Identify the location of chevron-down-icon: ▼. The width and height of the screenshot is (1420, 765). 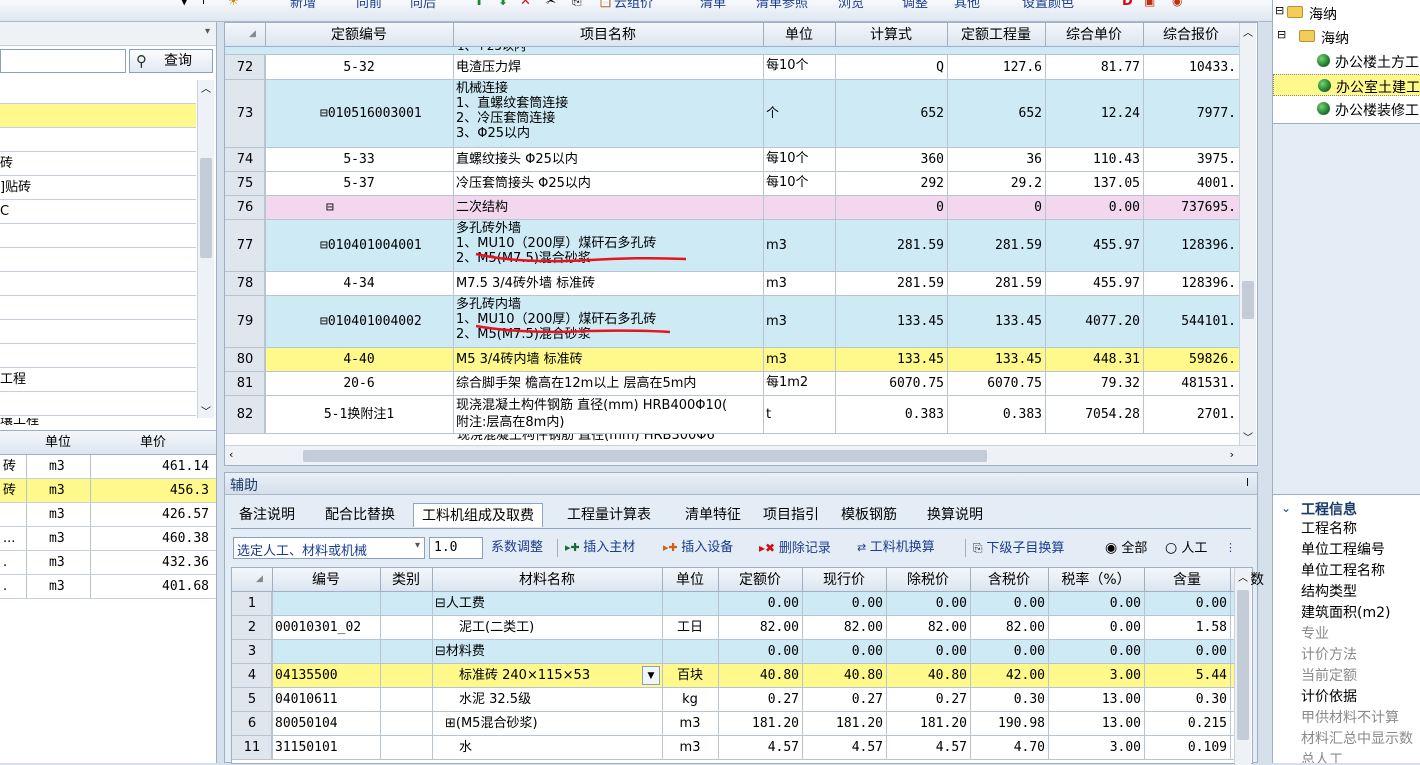
(651, 675).